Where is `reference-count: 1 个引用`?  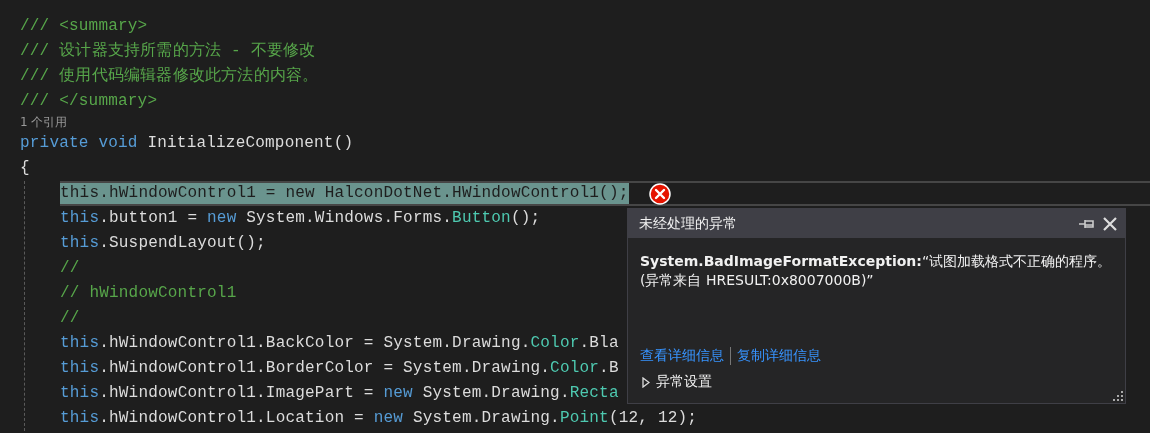
reference-count: 1 个引用 is located at coordinates (44, 122).